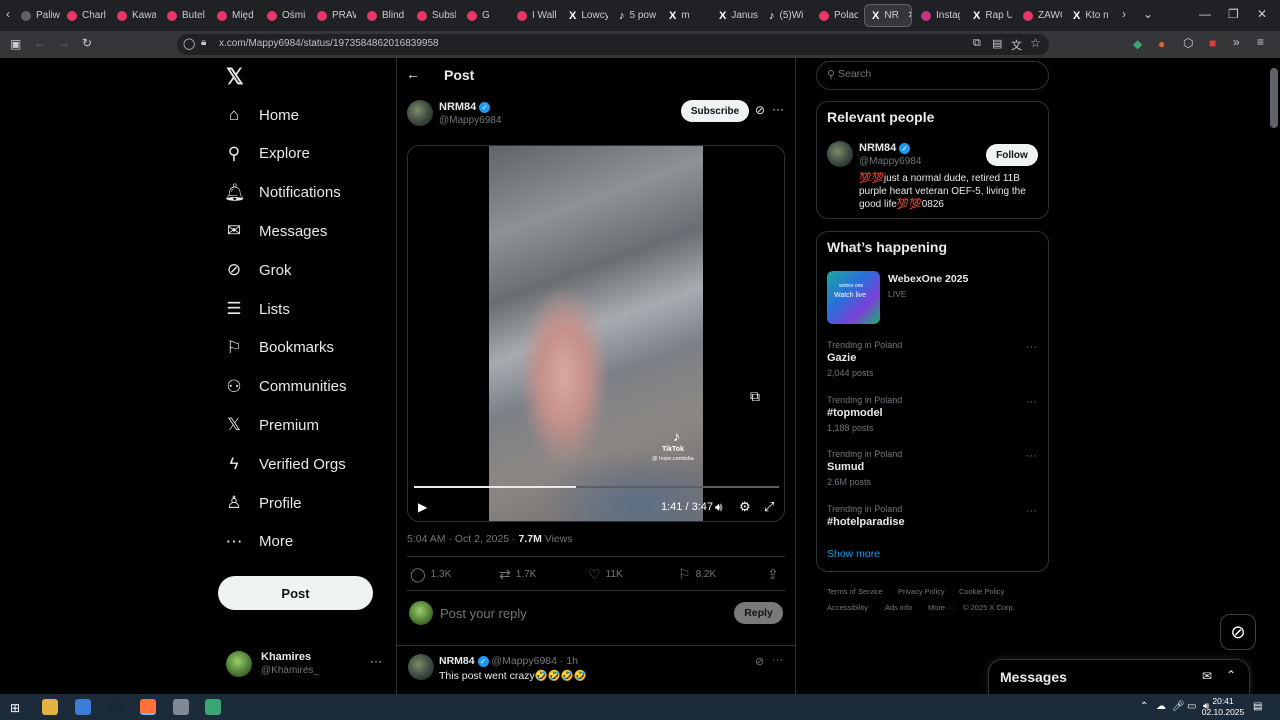 The height and width of the screenshot is (720, 1280). I want to click on sidebar-toggle-icon: ▣, so click(15, 44).